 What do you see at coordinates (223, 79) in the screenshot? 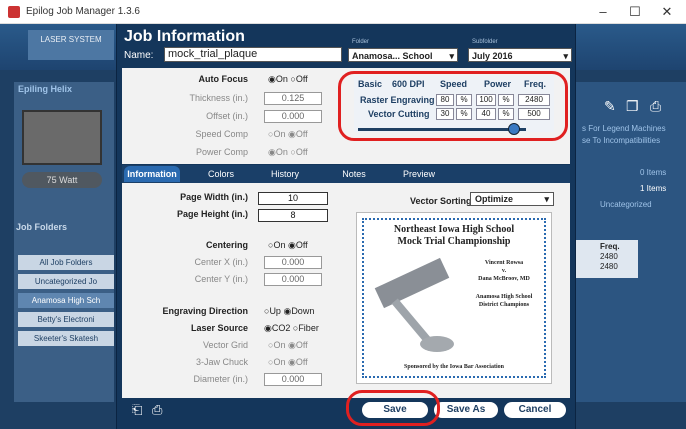
I see `autofocus-label: Auto Focus` at bounding box center [223, 79].